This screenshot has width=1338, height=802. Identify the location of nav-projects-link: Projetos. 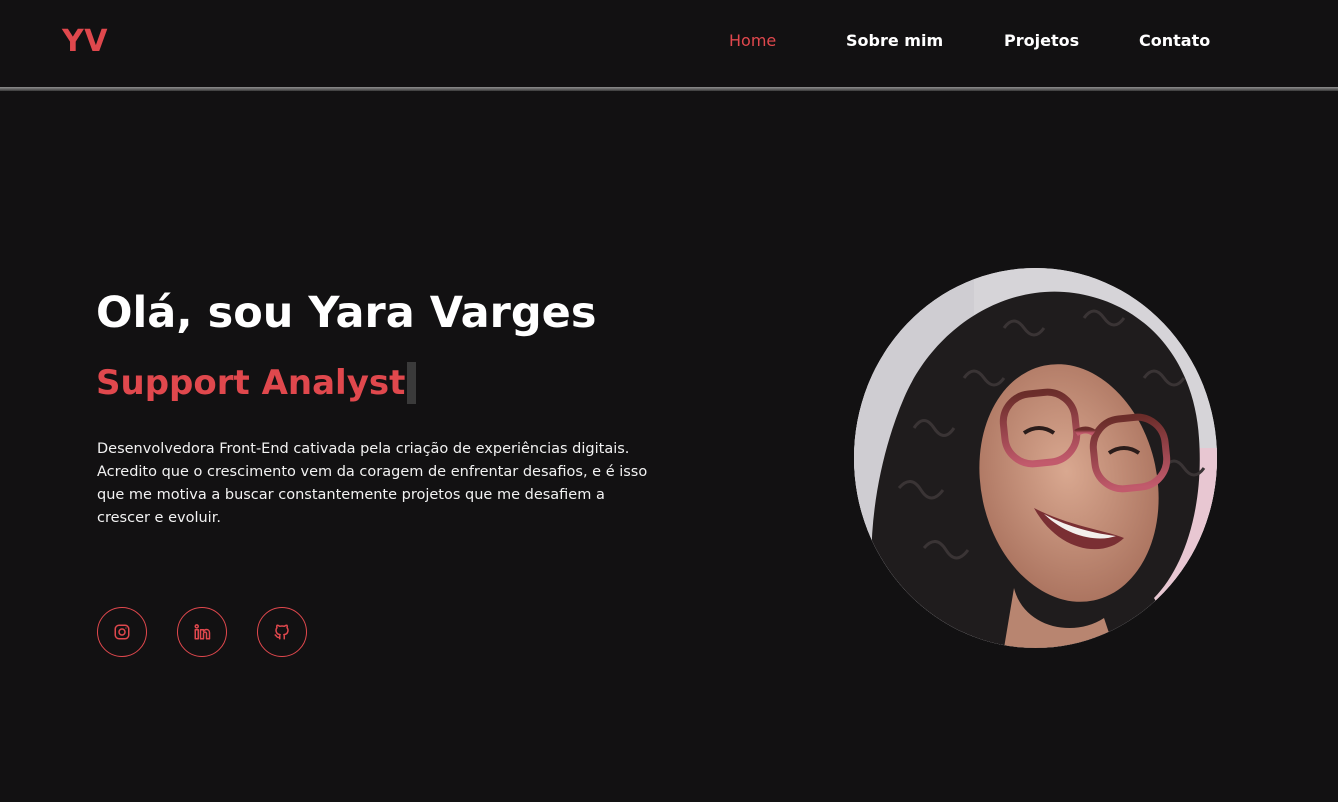
(1041, 40).